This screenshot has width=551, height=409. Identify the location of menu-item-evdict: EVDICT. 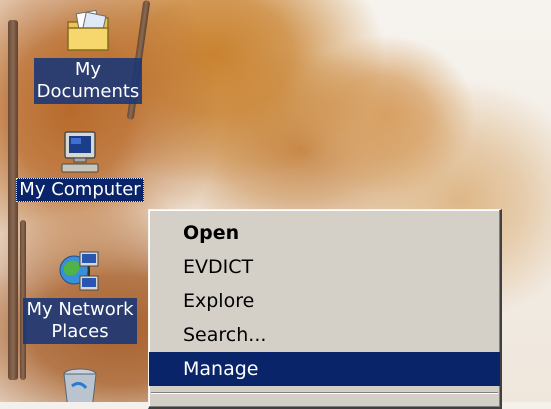
(324, 267).